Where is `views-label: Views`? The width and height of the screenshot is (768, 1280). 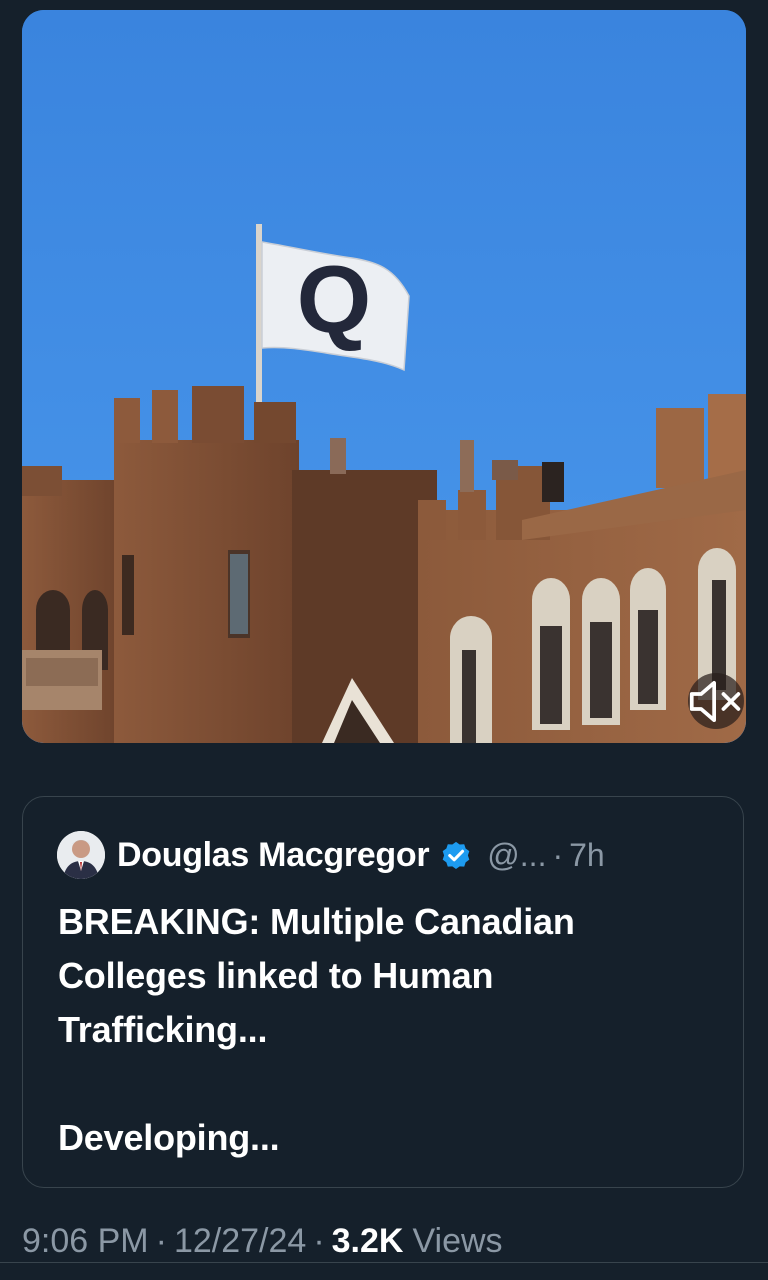 views-label: Views is located at coordinates (457, 1241).